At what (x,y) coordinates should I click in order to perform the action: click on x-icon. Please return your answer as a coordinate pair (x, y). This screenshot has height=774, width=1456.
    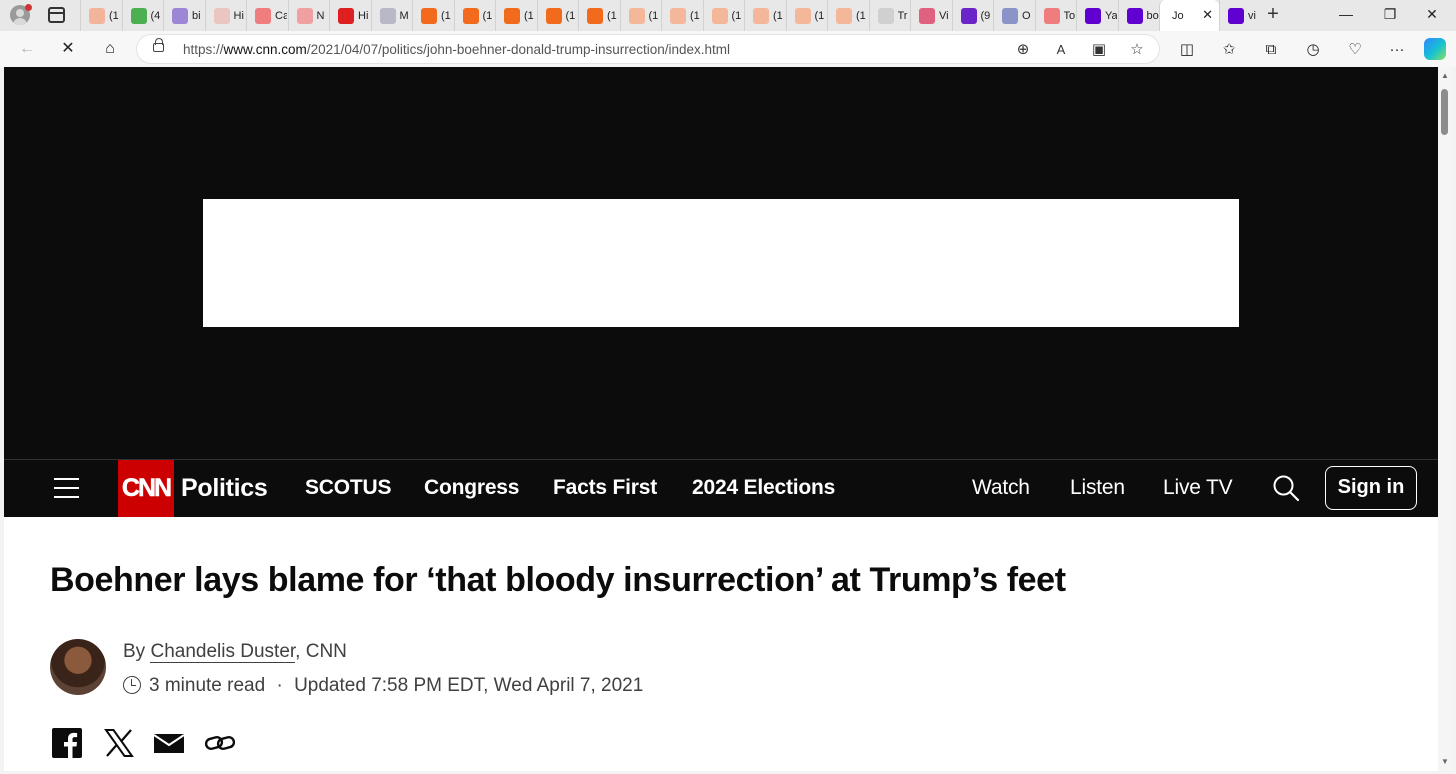
    Looking at the image, I should click on (119, 743).